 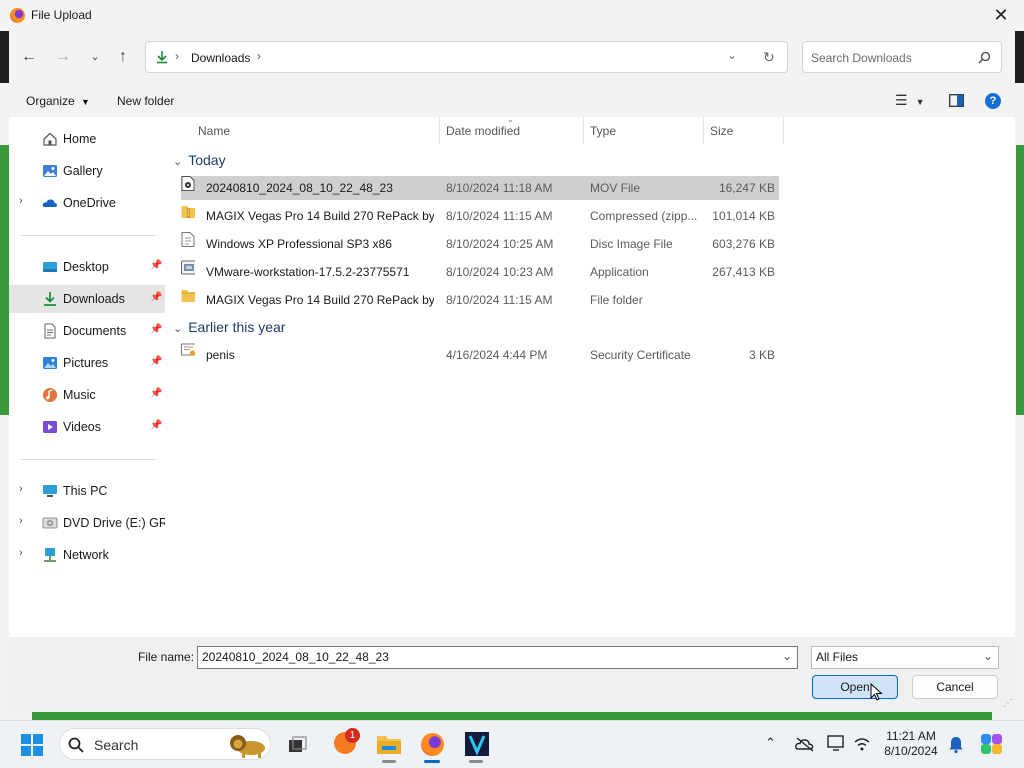 I want to click on help-icon: ?, so click(x=993, y=101).